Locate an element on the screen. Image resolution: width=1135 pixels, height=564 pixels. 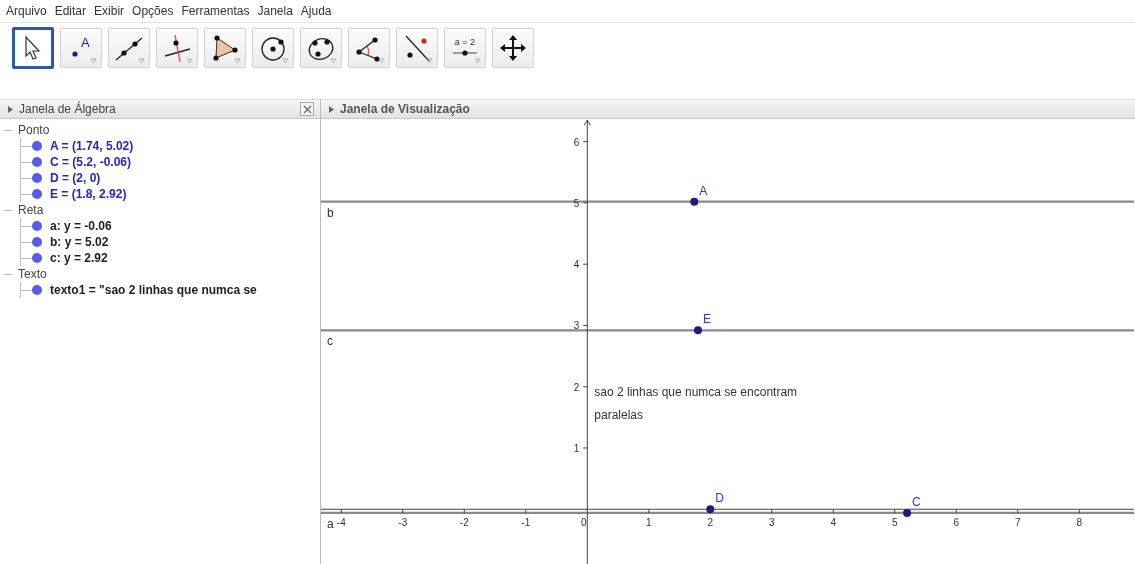
tick-label: 8 is located at coordinates (1079, 523).